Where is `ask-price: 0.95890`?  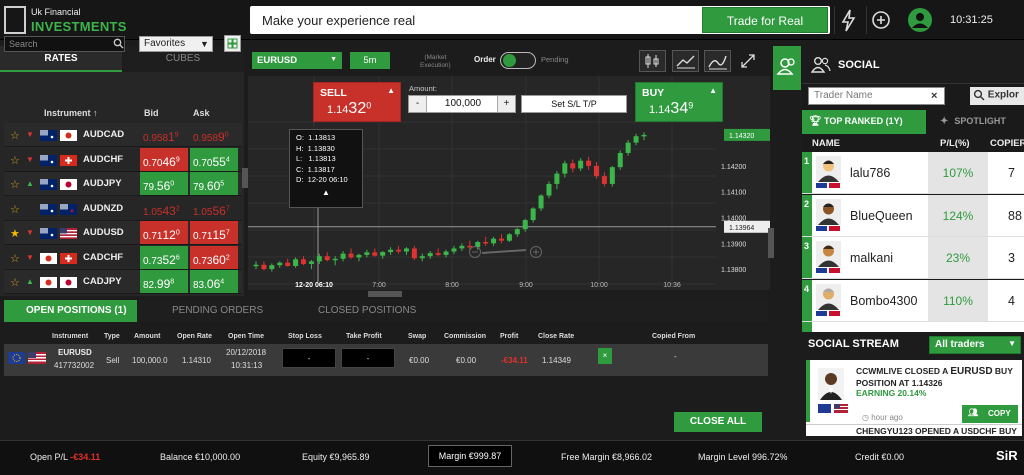 ask-price: 0.95890 is located at coordinates (214, 134).